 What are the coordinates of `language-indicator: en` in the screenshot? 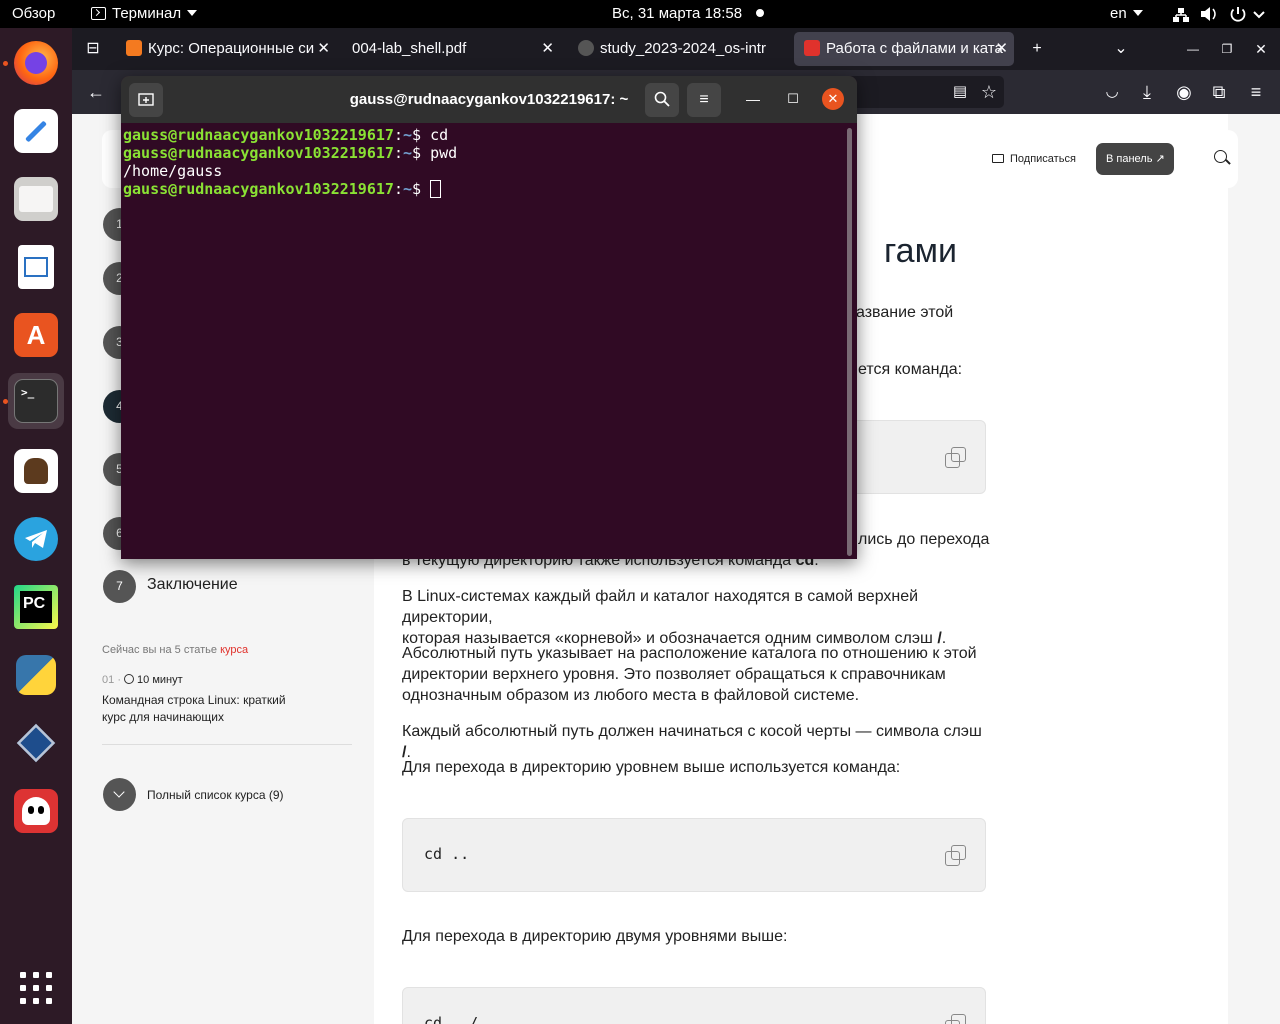 It's located at (1126, 14).